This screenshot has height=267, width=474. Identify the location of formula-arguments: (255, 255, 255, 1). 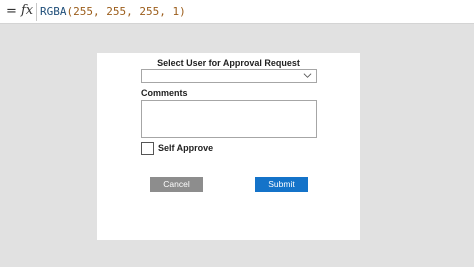
(126, 11).